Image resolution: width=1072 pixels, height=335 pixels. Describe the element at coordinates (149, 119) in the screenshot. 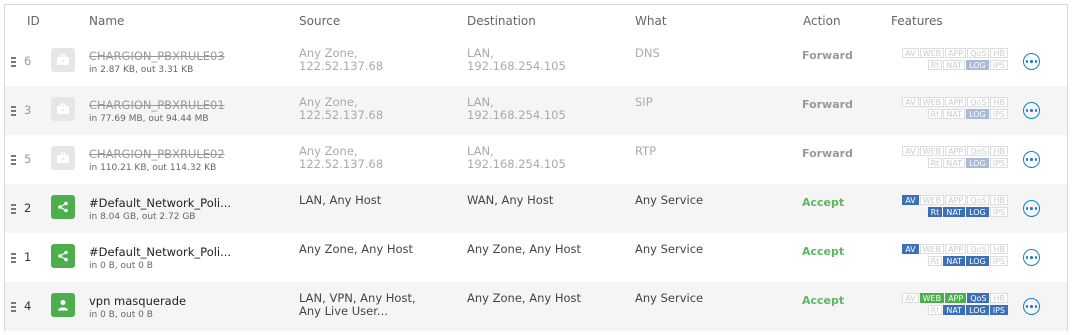

I see `rule-traffic-stats: in 77.69 MB, out 94.44 MB` at that location.